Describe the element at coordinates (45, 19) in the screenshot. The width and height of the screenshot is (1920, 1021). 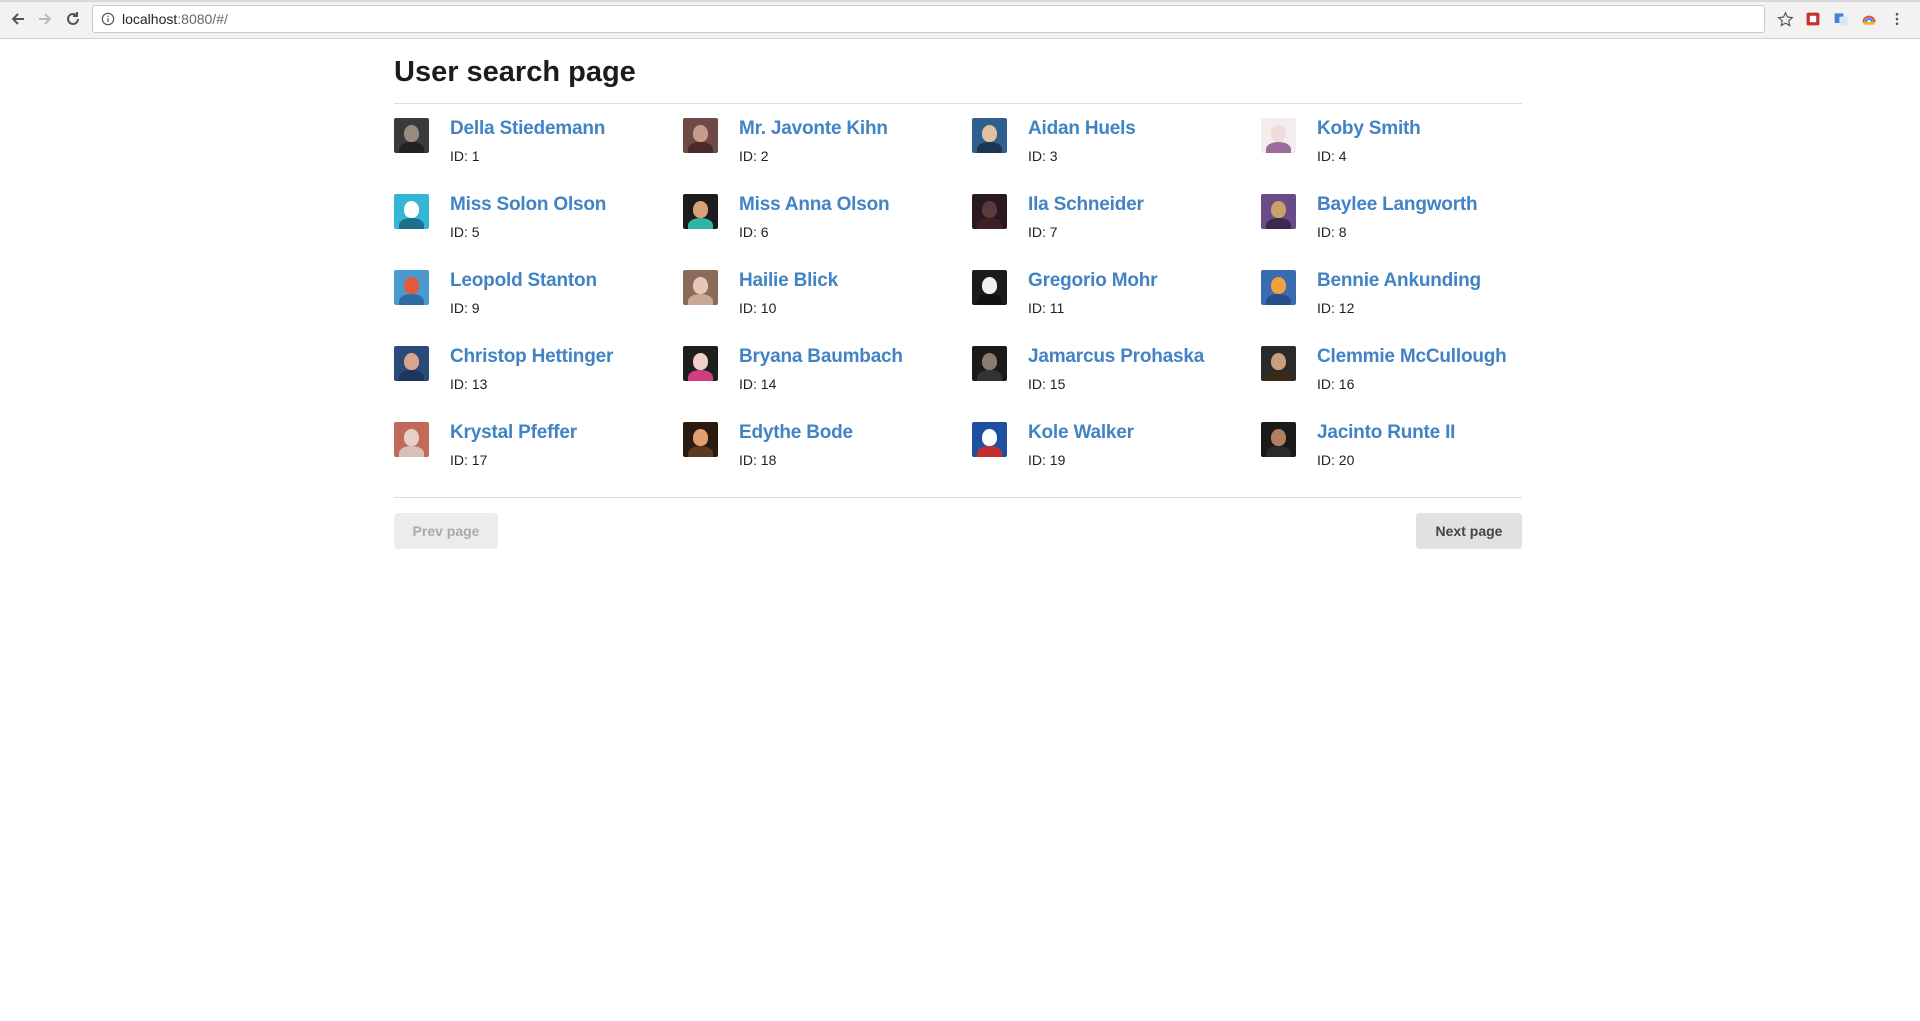
I see `forward-icon` at that location.